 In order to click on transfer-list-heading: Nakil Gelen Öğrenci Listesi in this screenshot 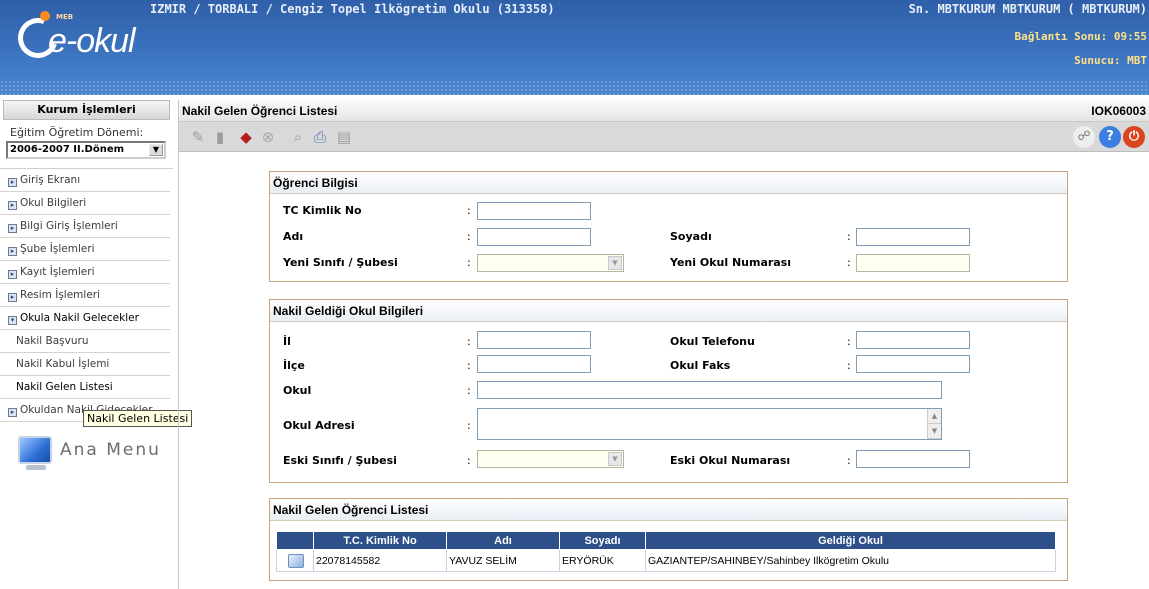, I will do `click(668, 510)`.